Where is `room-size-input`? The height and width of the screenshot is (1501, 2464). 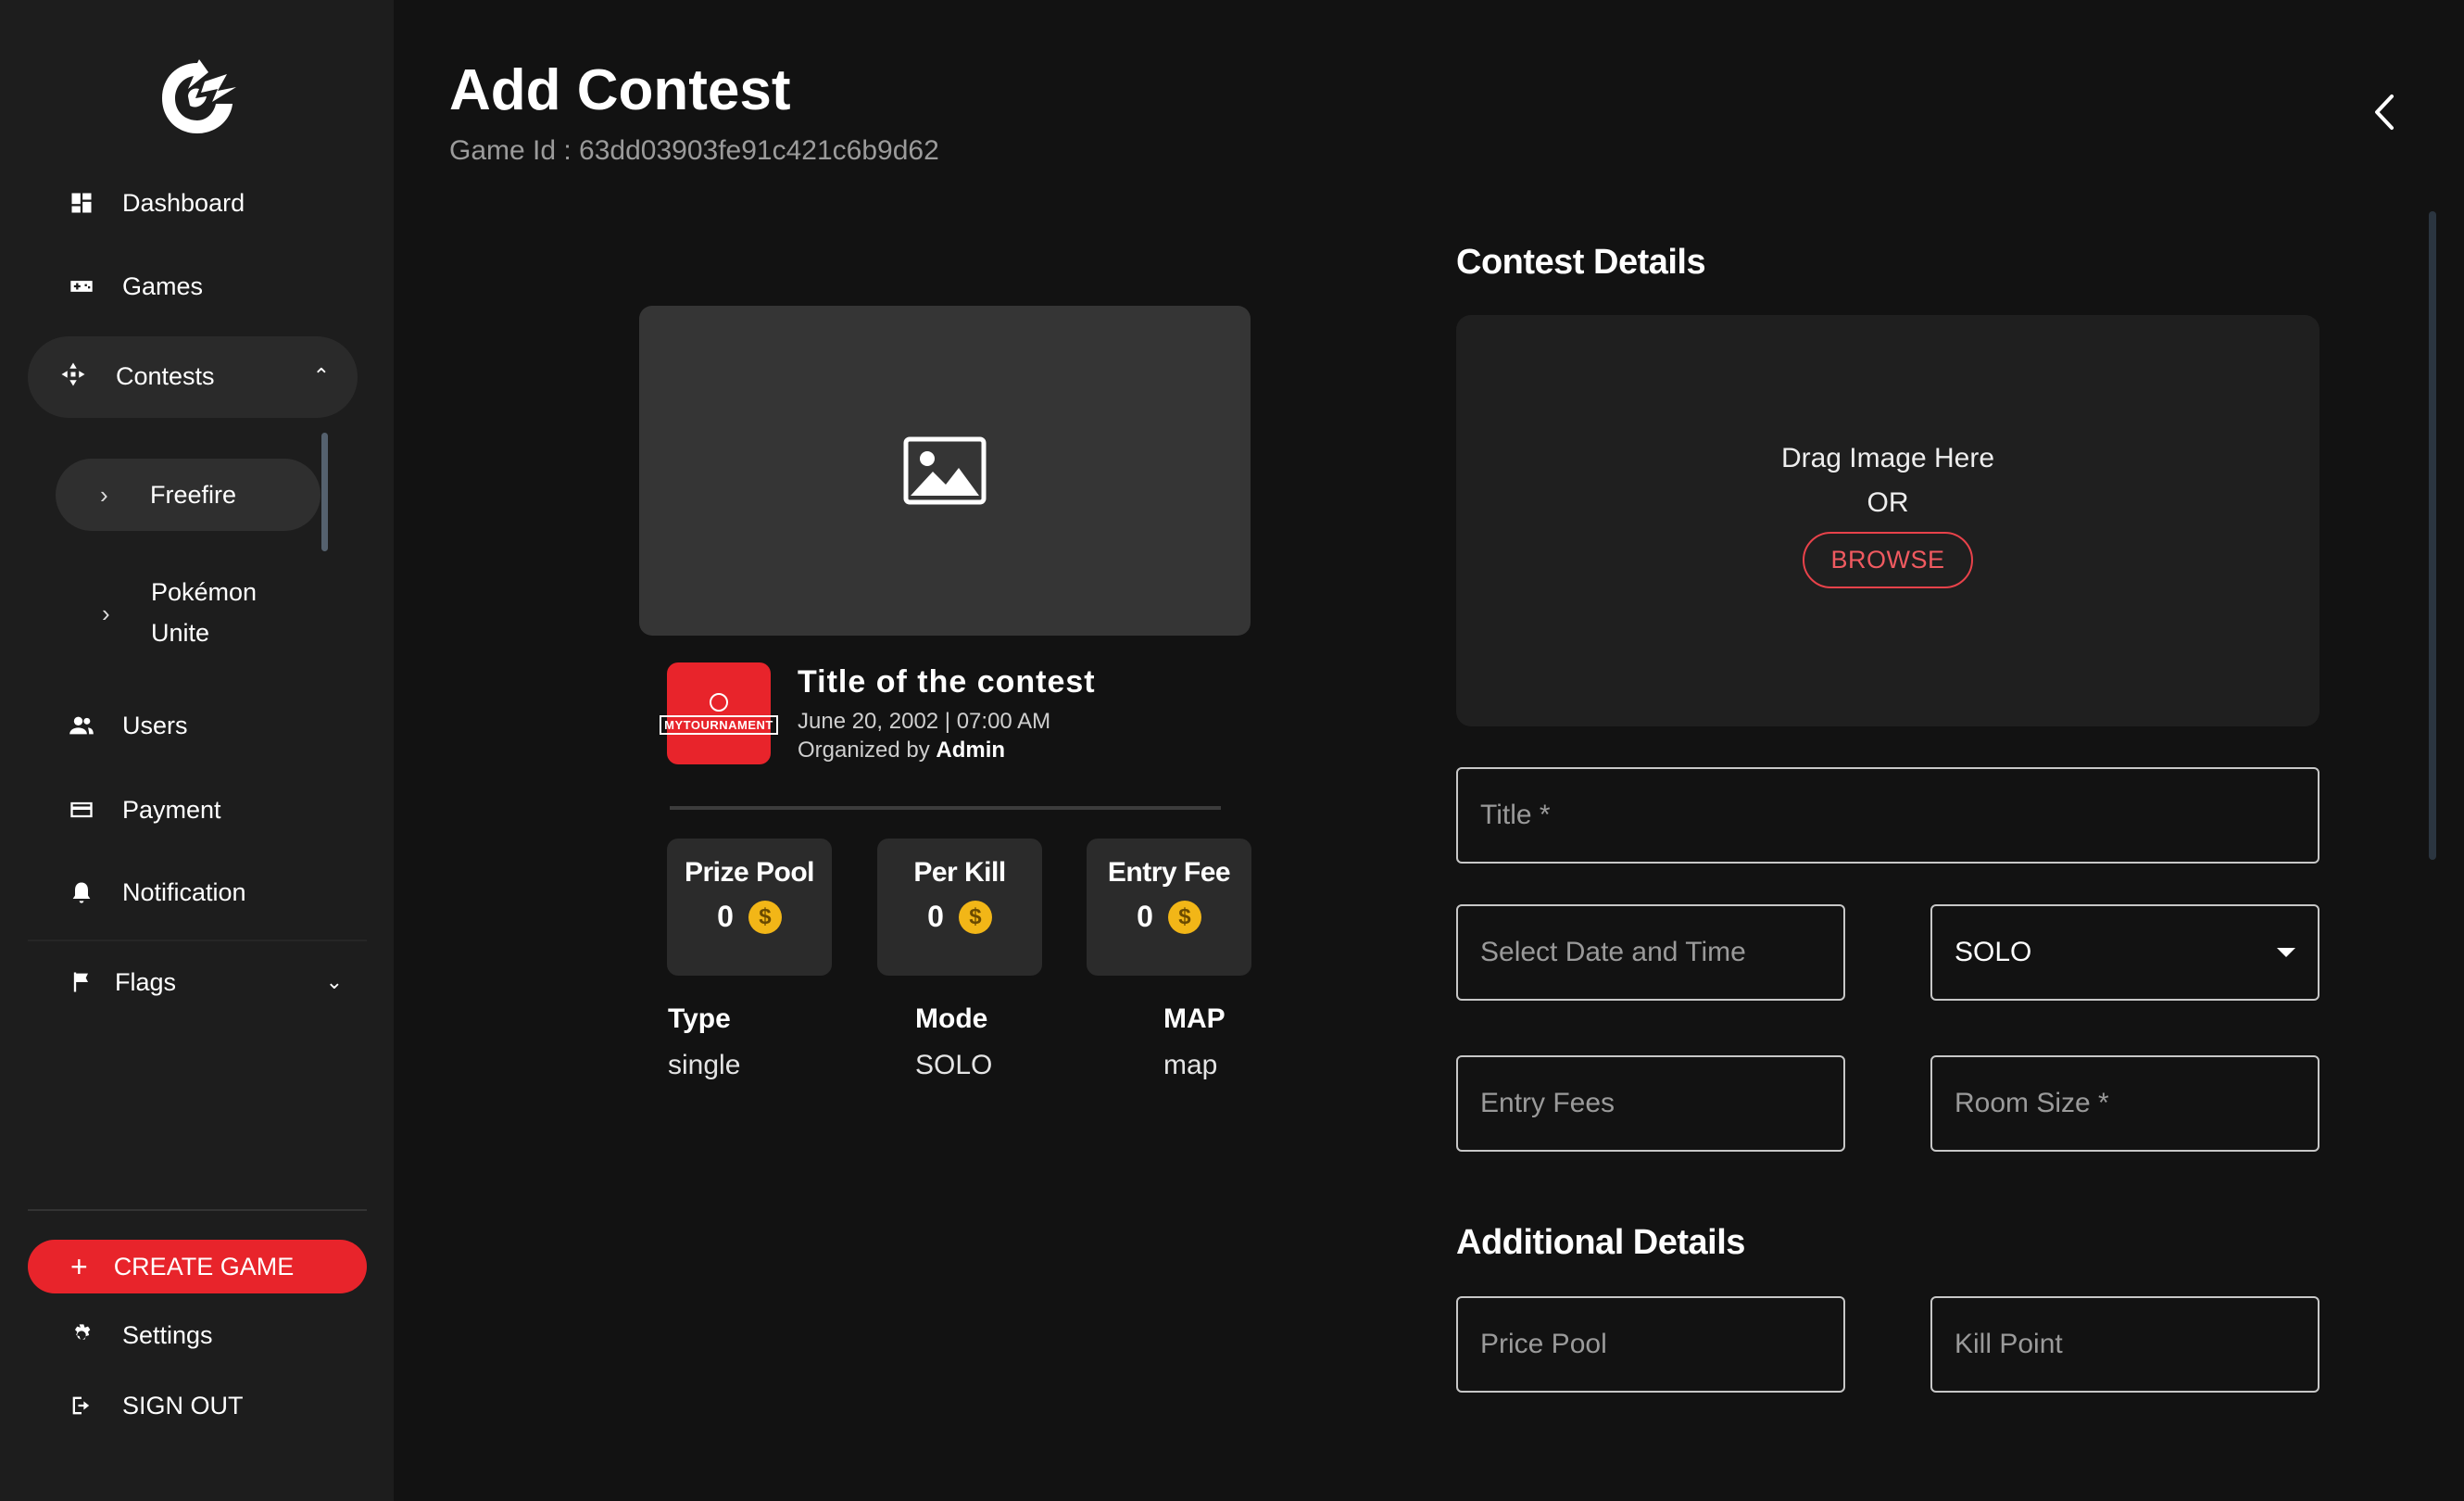
room-size-input is located at coordinates (2125, 1103).